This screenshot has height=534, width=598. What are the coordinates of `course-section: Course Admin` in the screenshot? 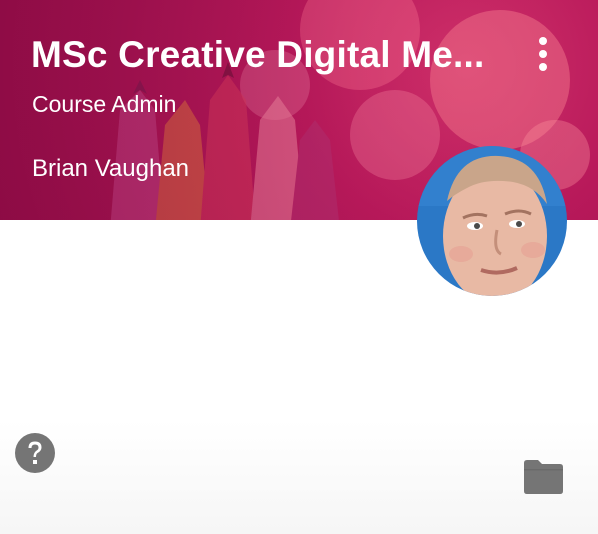 It's located at (104, 104).